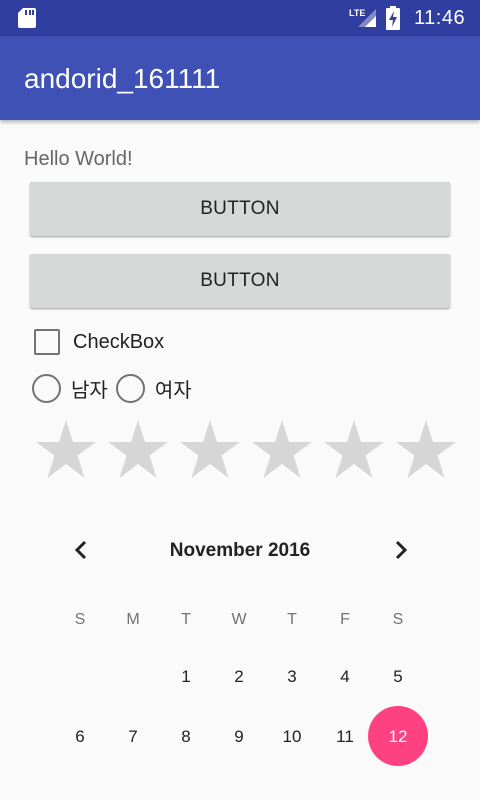  What do you see at coordinates (46, 388) in the screenshot?
I see `radio-male` at bounding box center [46, 388].